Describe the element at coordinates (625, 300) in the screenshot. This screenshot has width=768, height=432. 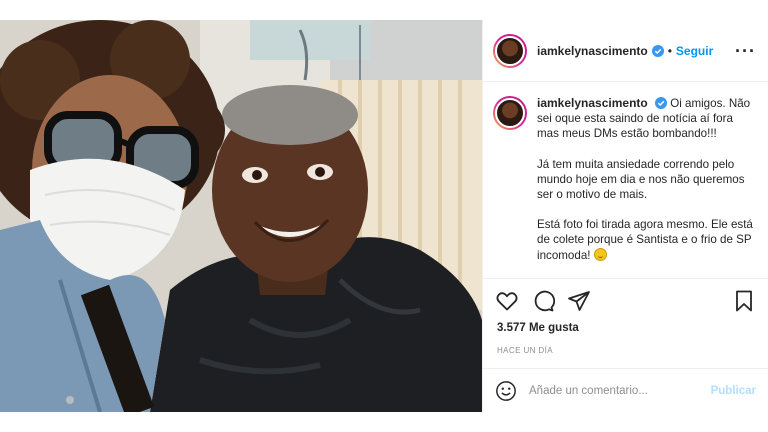
I see `action-bar` at that location.